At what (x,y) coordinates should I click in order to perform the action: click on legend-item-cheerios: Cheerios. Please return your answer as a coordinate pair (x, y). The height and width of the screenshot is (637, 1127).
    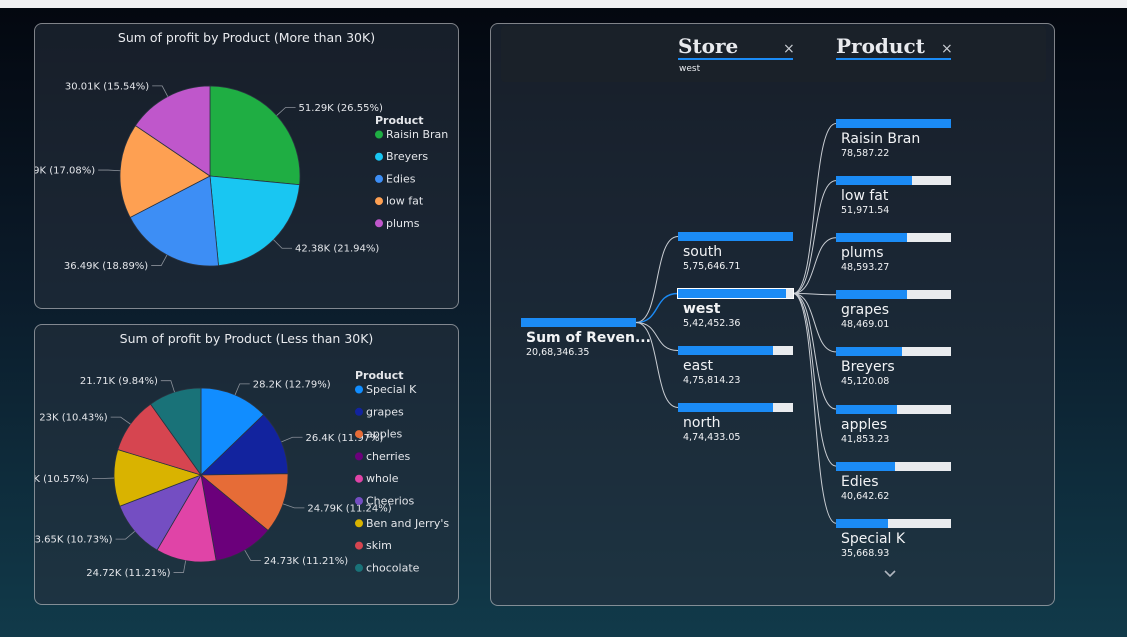
    Looking at the image, I should click on (390, 501).